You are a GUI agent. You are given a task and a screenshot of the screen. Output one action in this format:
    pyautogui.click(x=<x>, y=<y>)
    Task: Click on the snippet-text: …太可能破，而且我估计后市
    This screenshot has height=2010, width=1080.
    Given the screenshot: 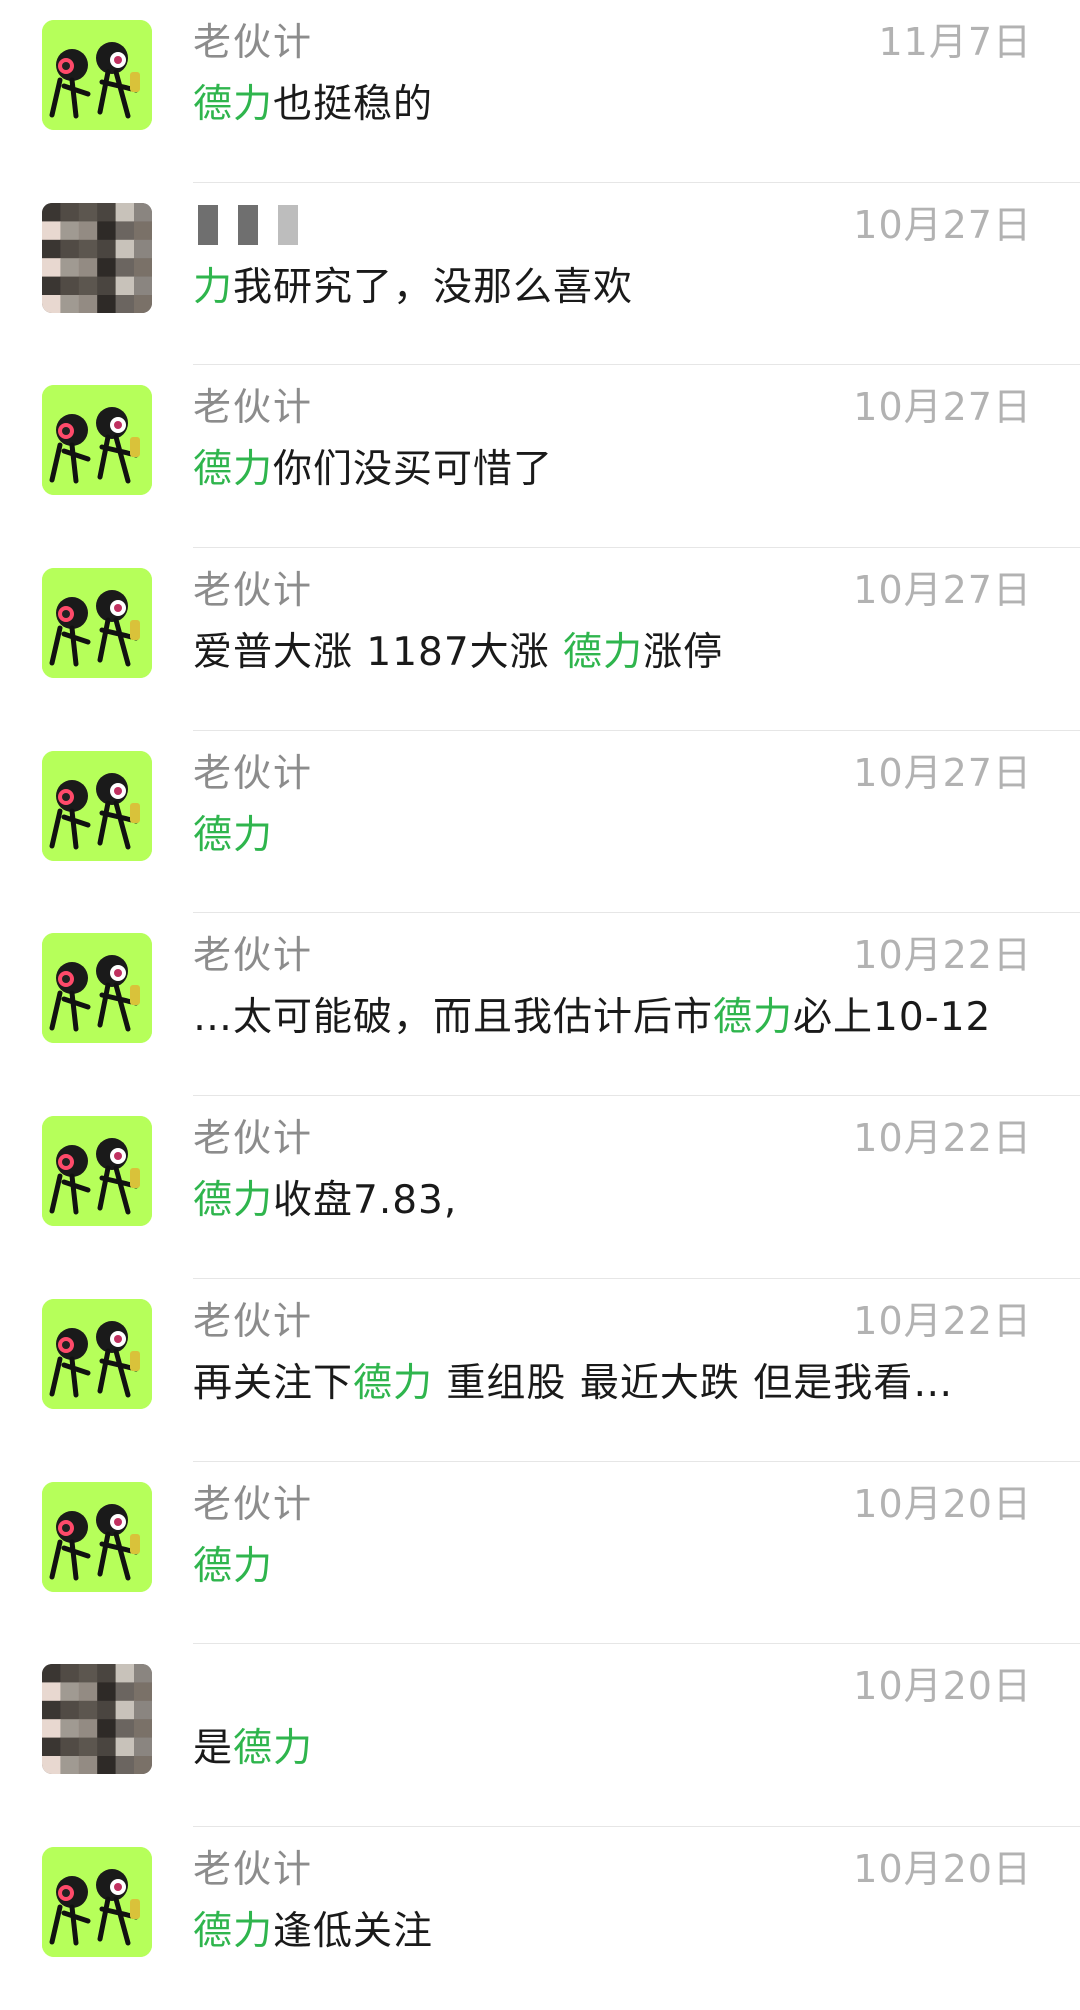 What is the action you would take?
    pyautogui.click(x=453, y=1018)
    